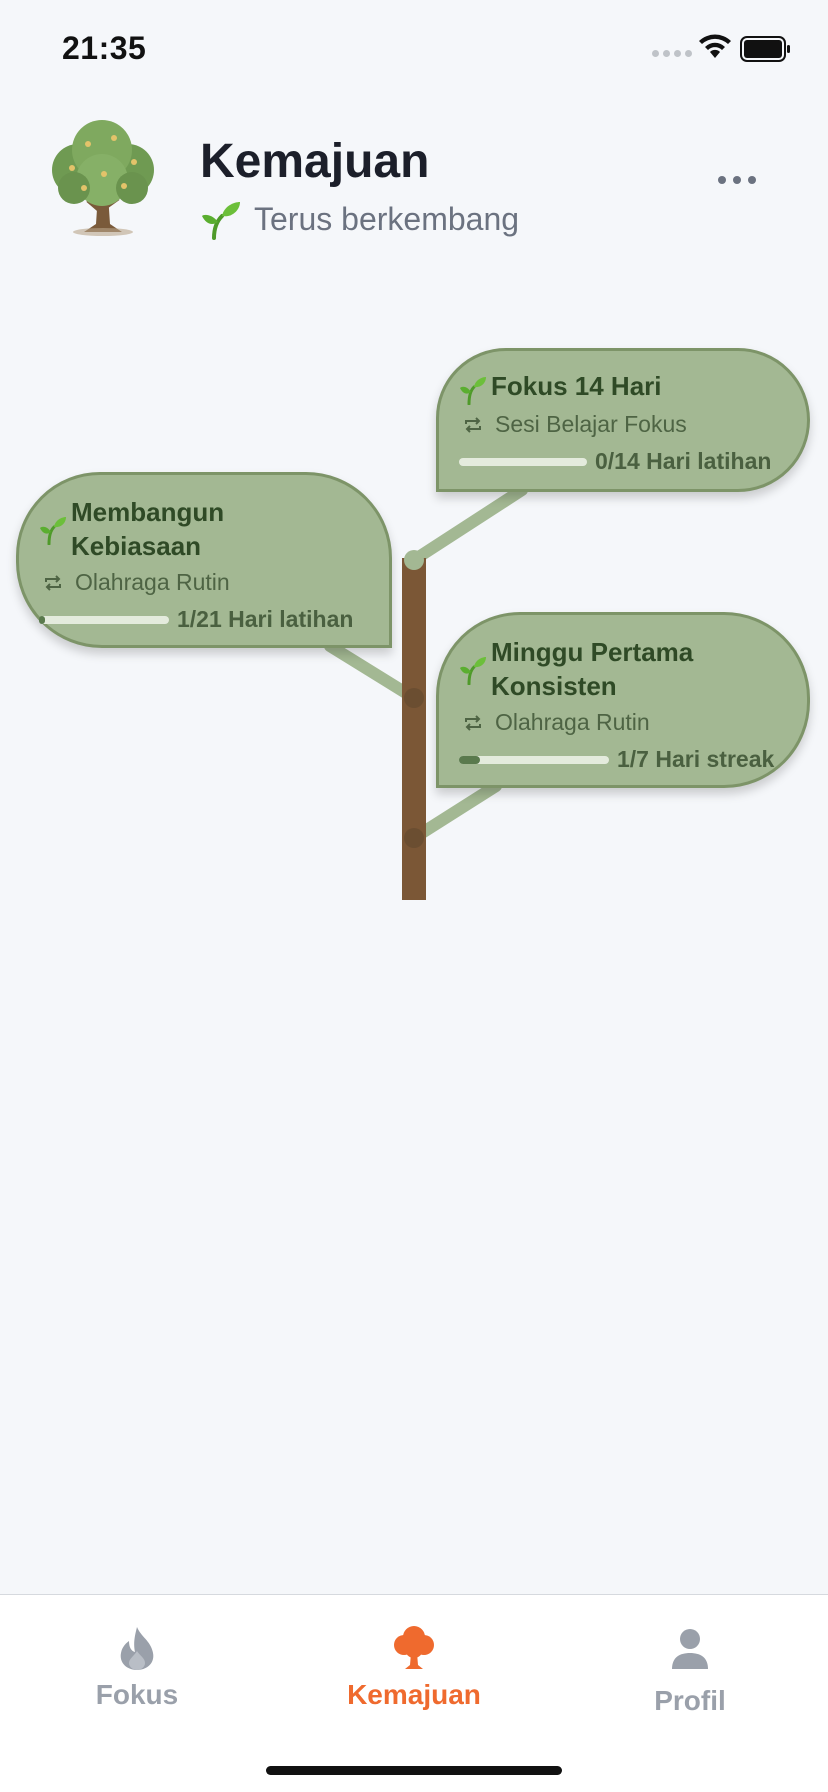  I want to click on more-menu-button, so click(742, 180).